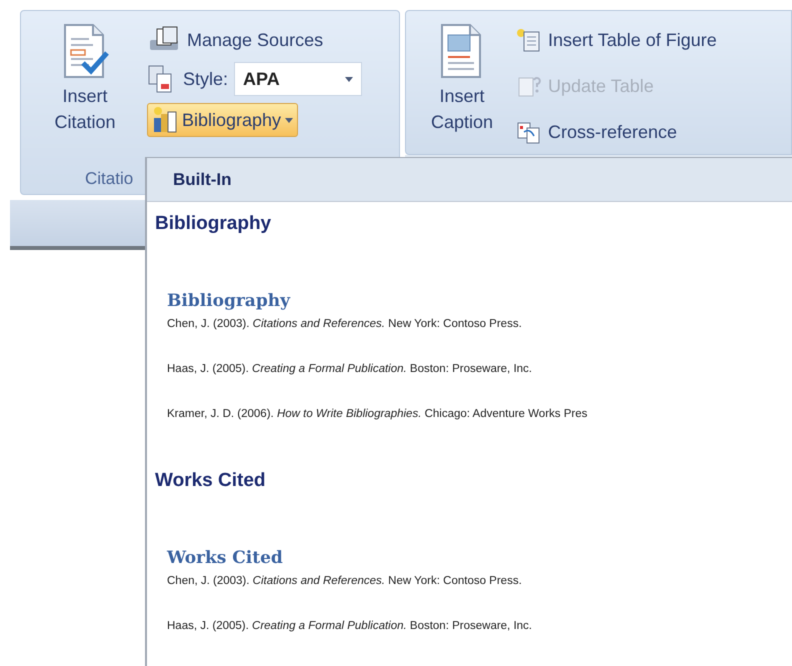  I want to click on menu-section-title: Built-In, so click(202, 179).